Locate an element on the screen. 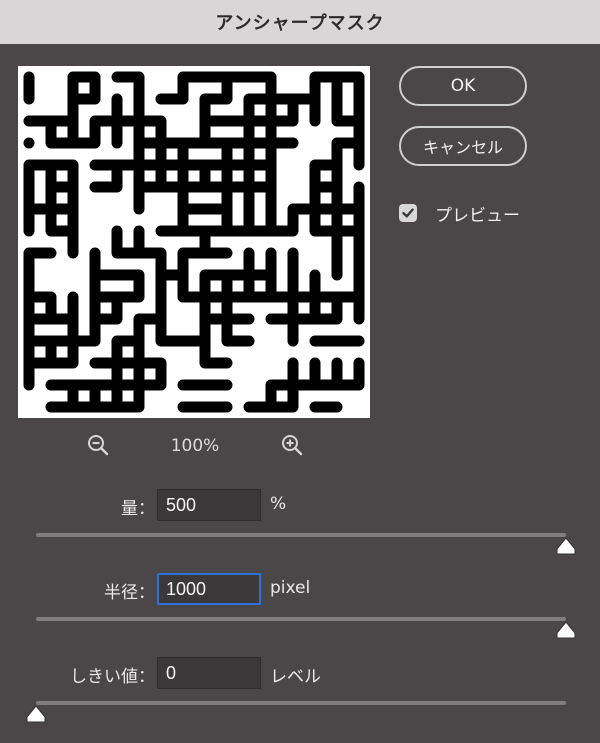  threshold-slider-thumb is located at coordinates (36, 714).